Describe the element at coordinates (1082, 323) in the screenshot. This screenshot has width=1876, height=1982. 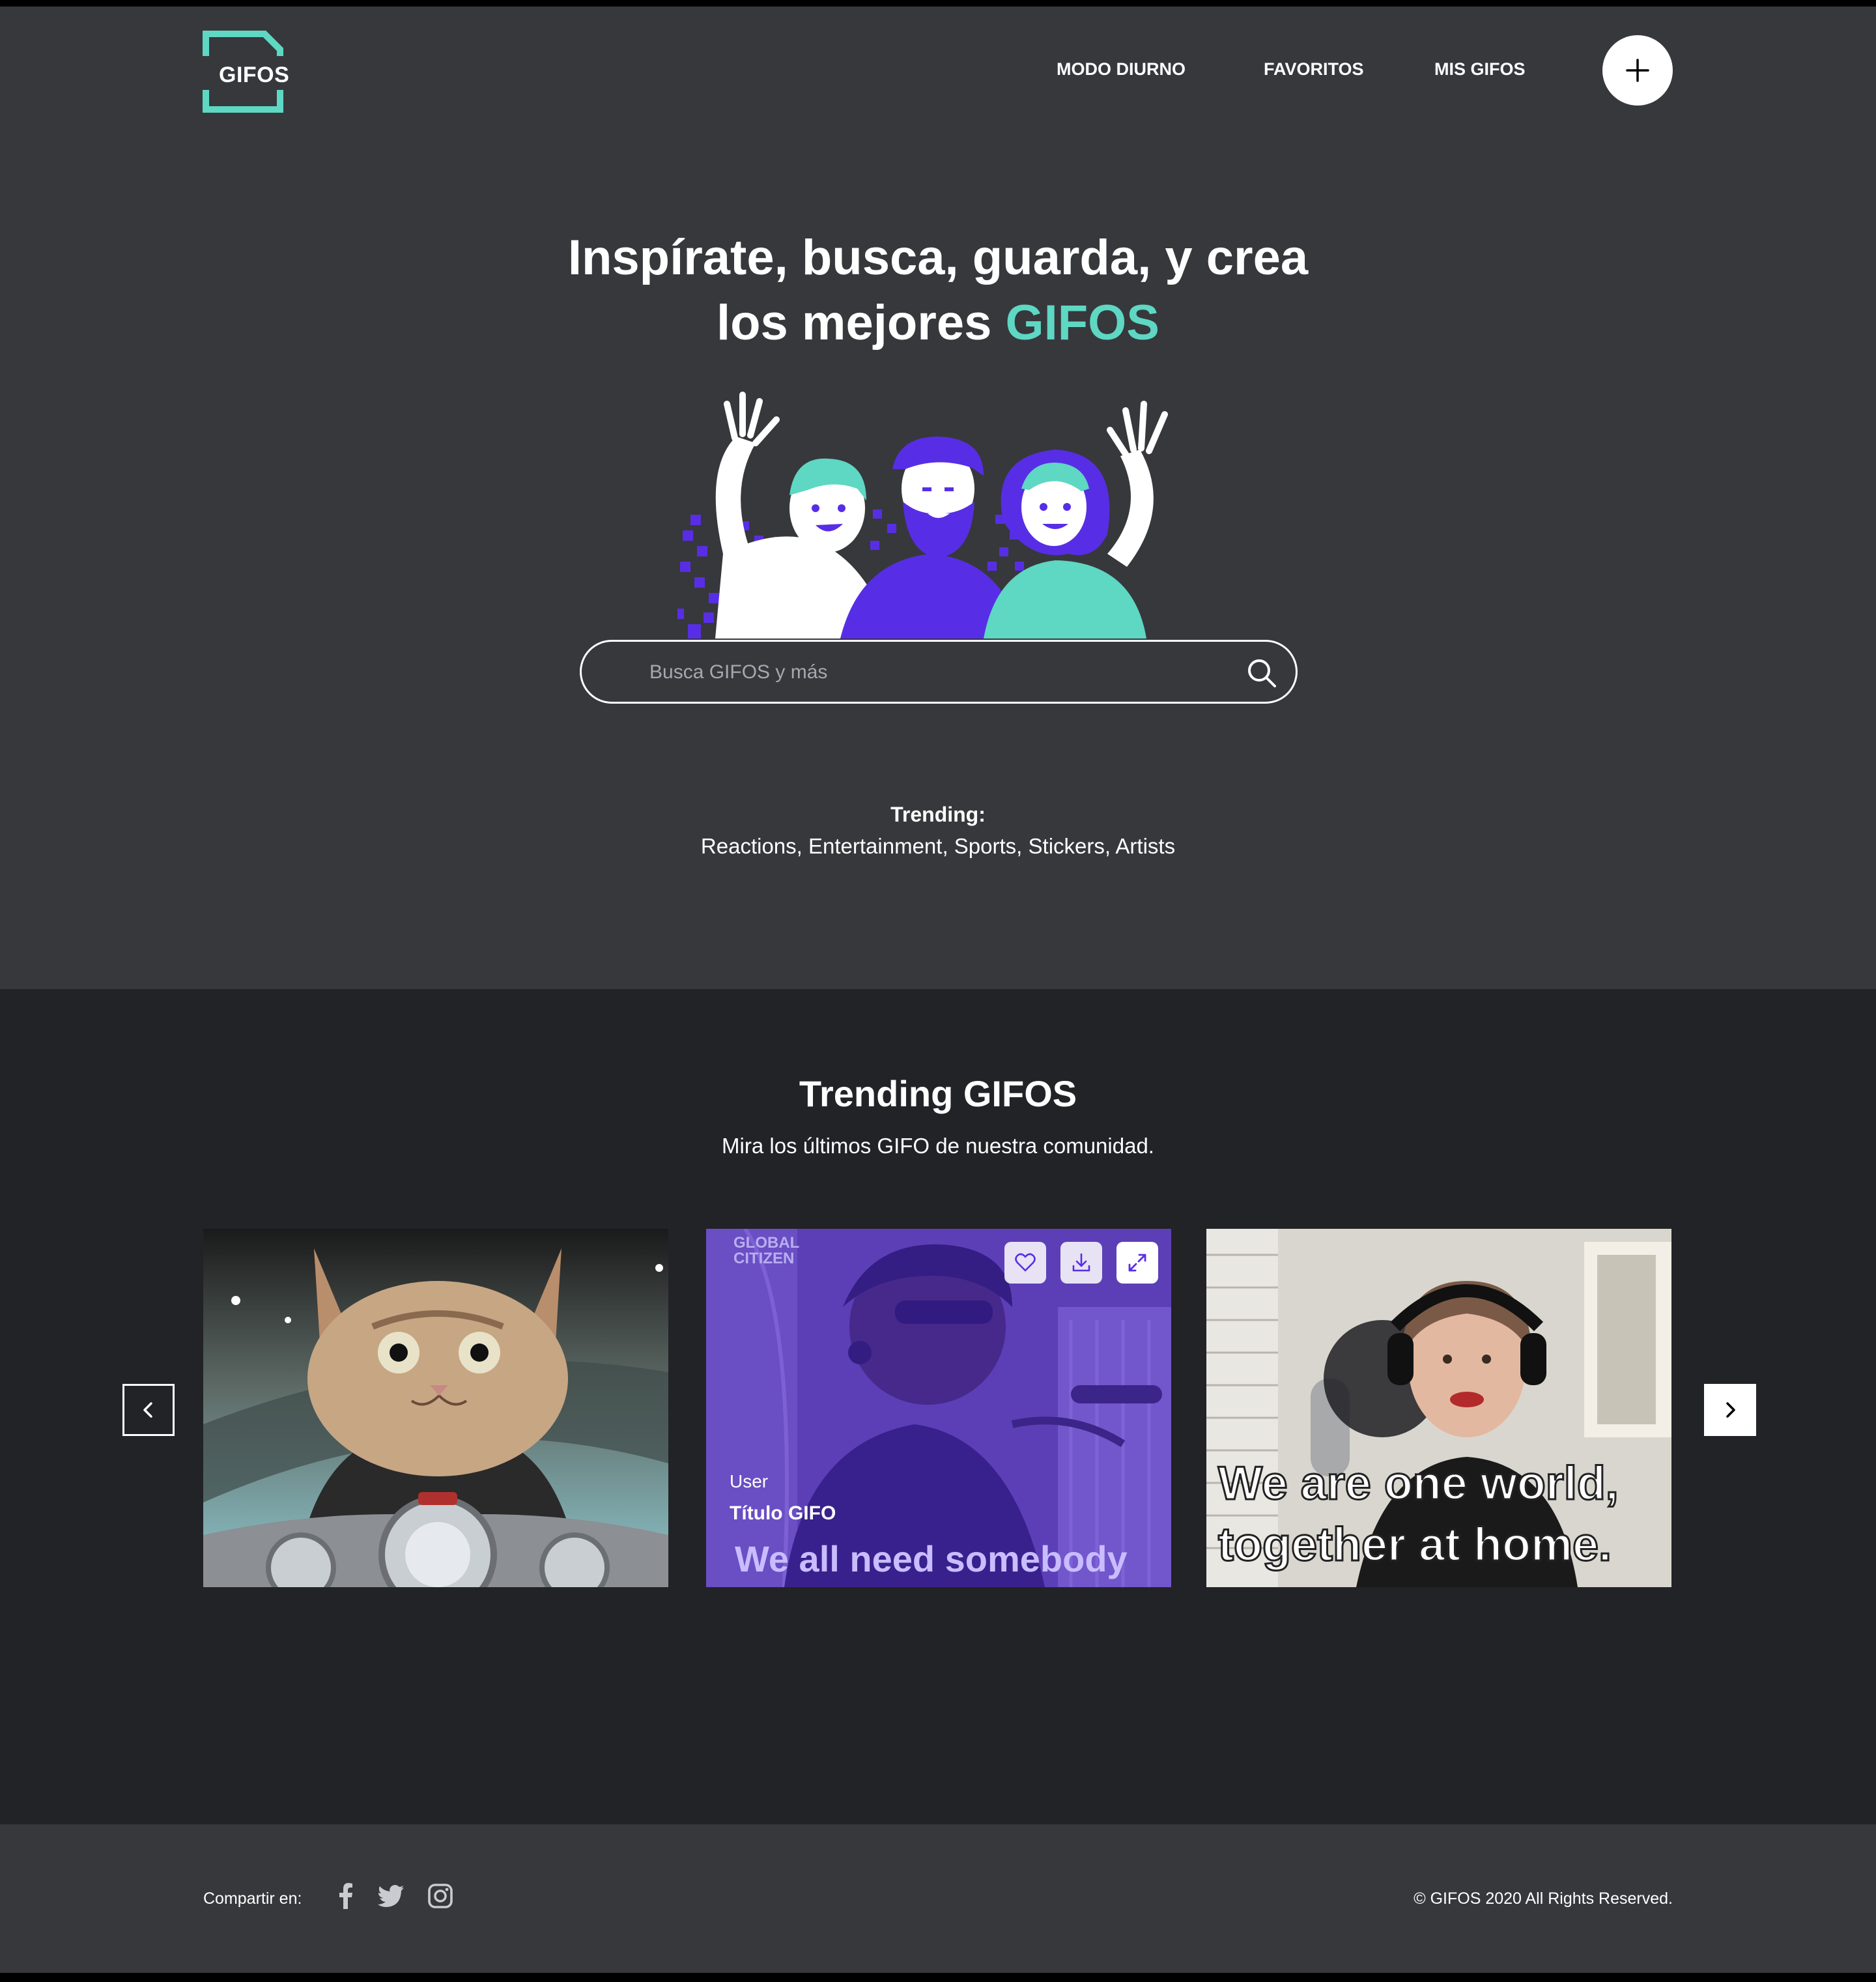
I see `hero-title-accent: GIFOS` at that location.